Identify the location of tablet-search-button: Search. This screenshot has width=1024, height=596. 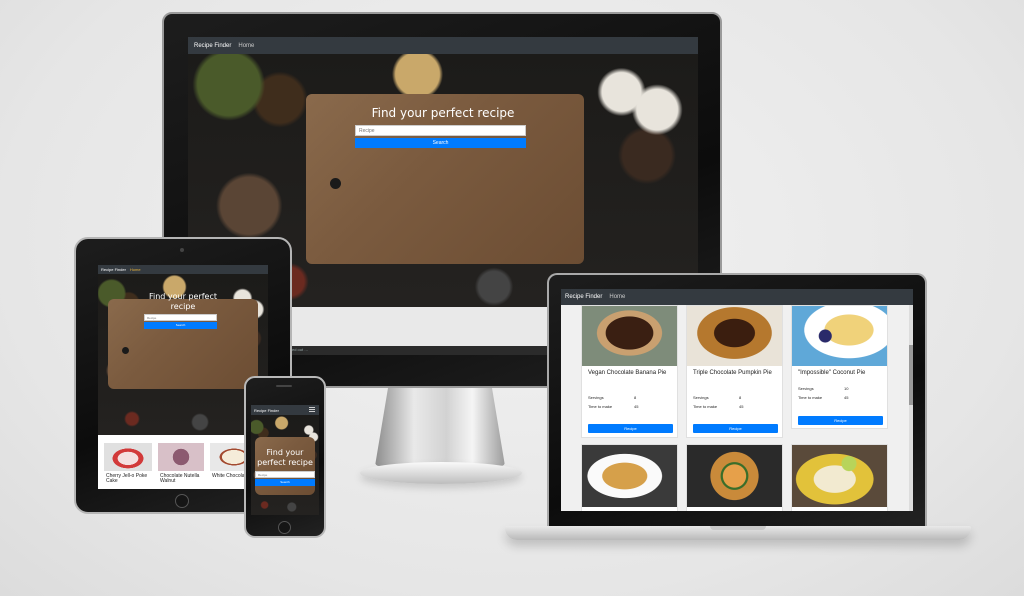
(180, 325).